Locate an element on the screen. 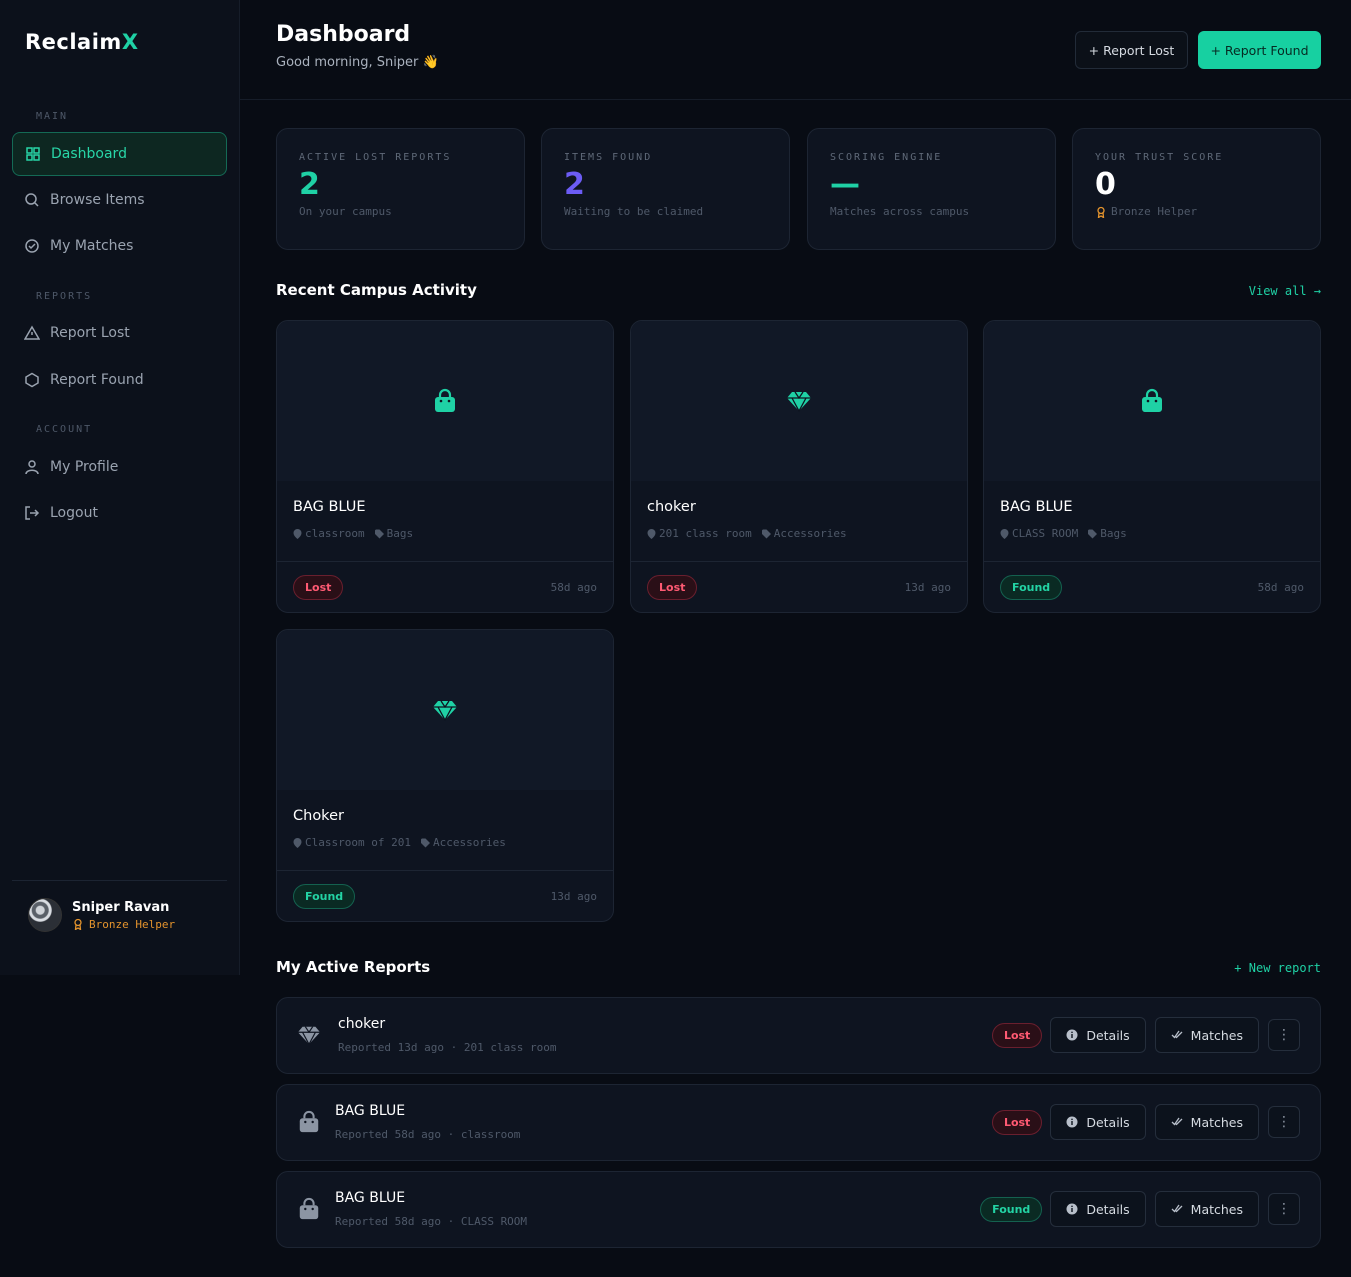 The height and width of the screenshot is (1277, 1351). nav-section-reports: REPORTS is located at coordinates (64, 296).